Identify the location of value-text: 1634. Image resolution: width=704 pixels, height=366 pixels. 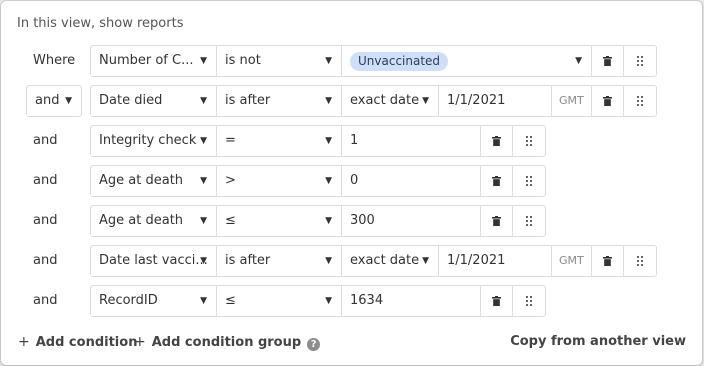
(367, 300).